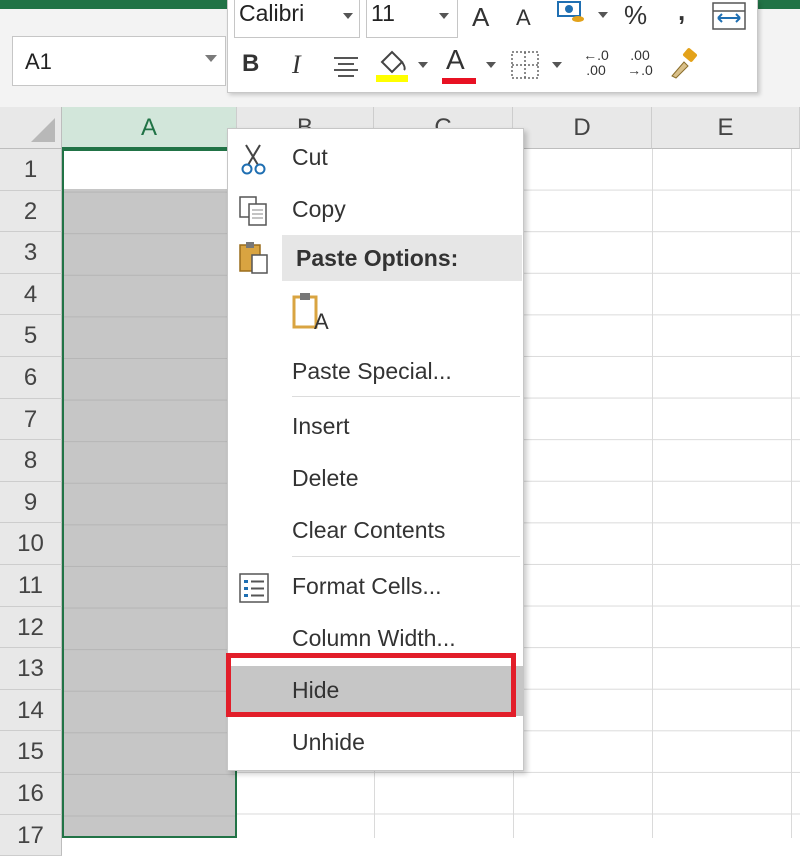 This screenshot has height=856, width=800. What do you see at coordinates (321, 321) in the screenshot?
I see `paste-keep-text-letter: A` at bounding box center [321, 321].